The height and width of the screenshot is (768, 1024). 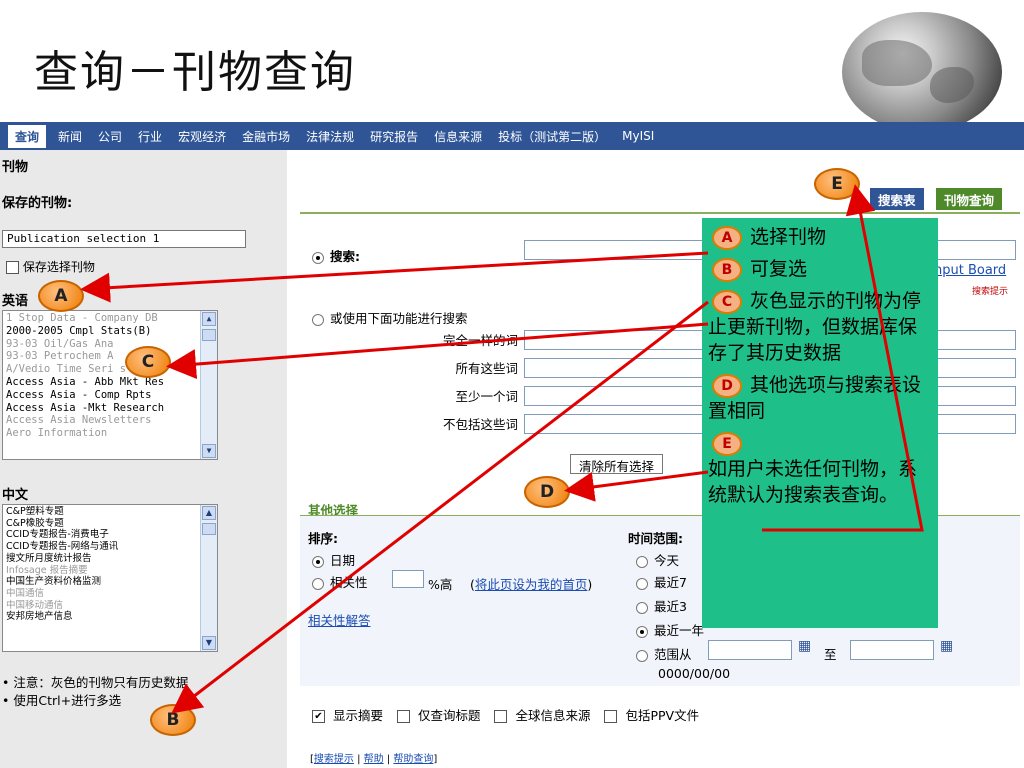 I want to click on time-year-label: 最近一年, so click(x=679, y=630).